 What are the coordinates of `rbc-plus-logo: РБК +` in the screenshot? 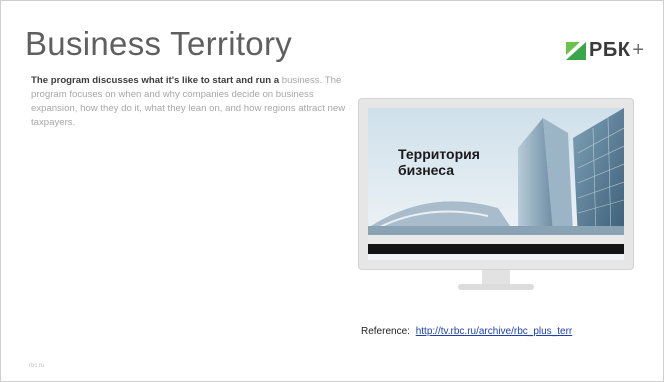 It's located at (605, 50).